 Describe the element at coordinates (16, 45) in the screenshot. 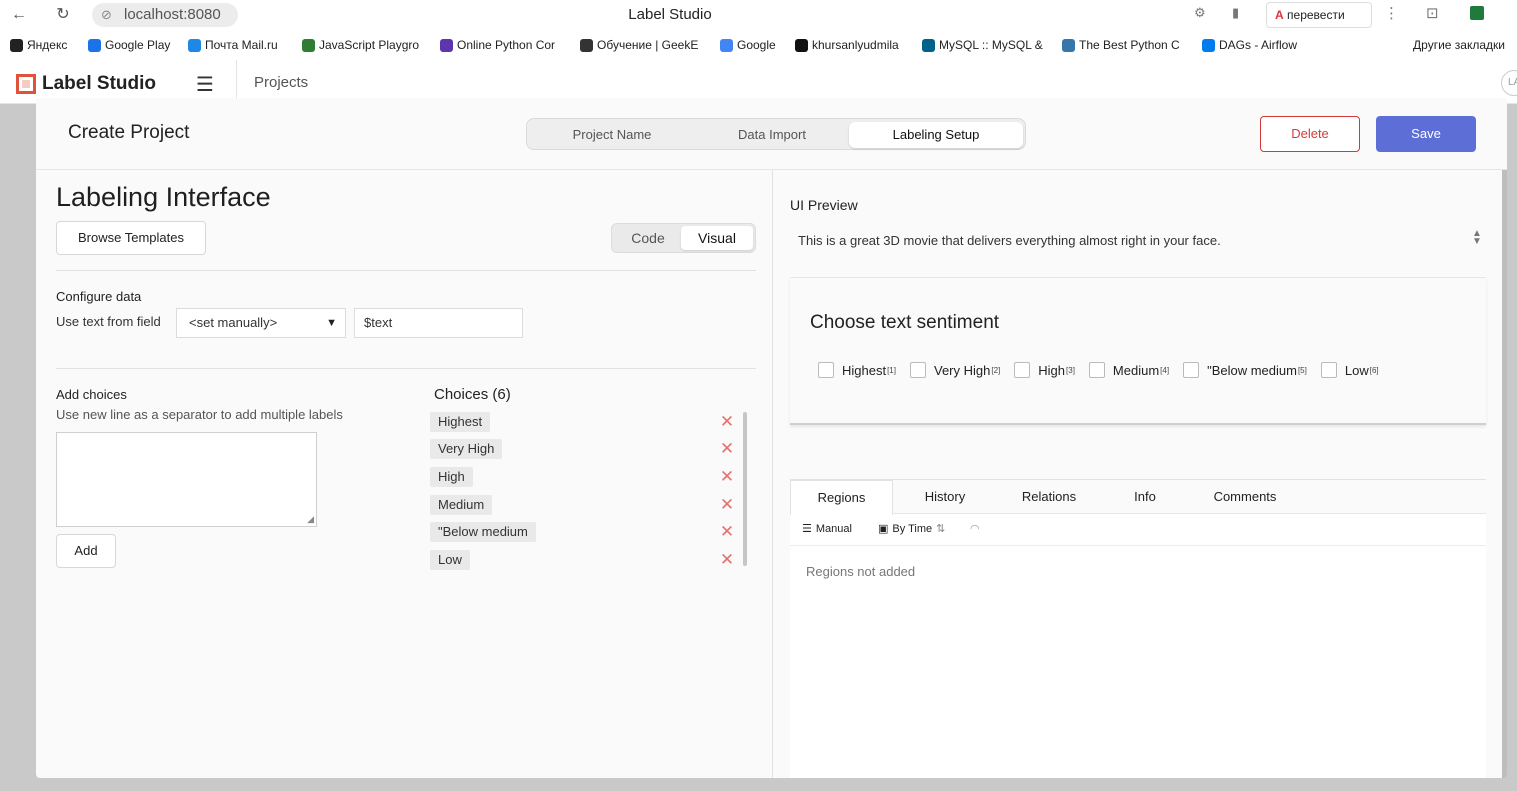

I see `plus-circle-icon` at that location.